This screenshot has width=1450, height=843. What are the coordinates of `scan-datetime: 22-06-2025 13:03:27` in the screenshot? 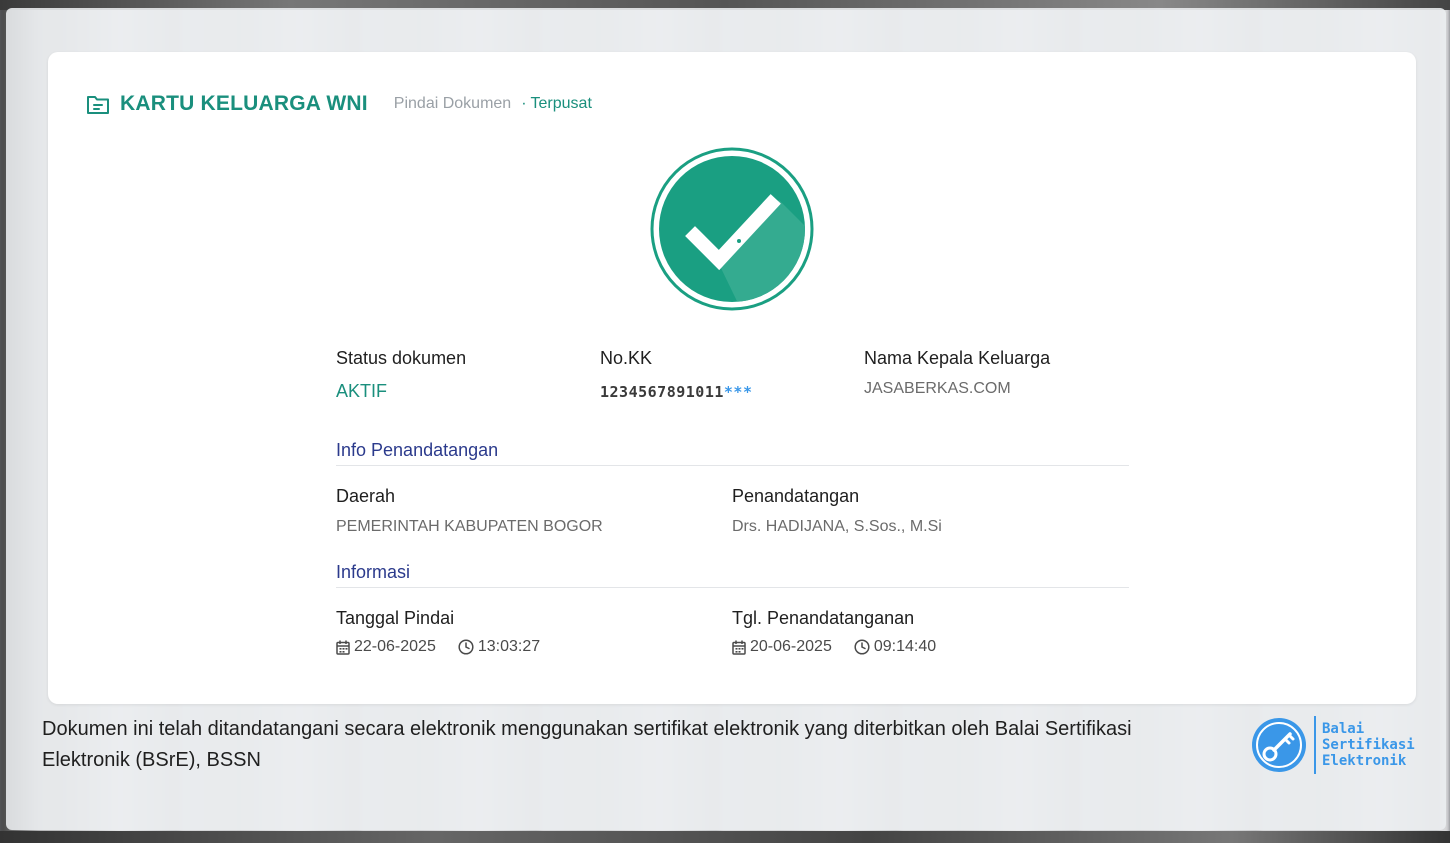 It's located at (534, 647).